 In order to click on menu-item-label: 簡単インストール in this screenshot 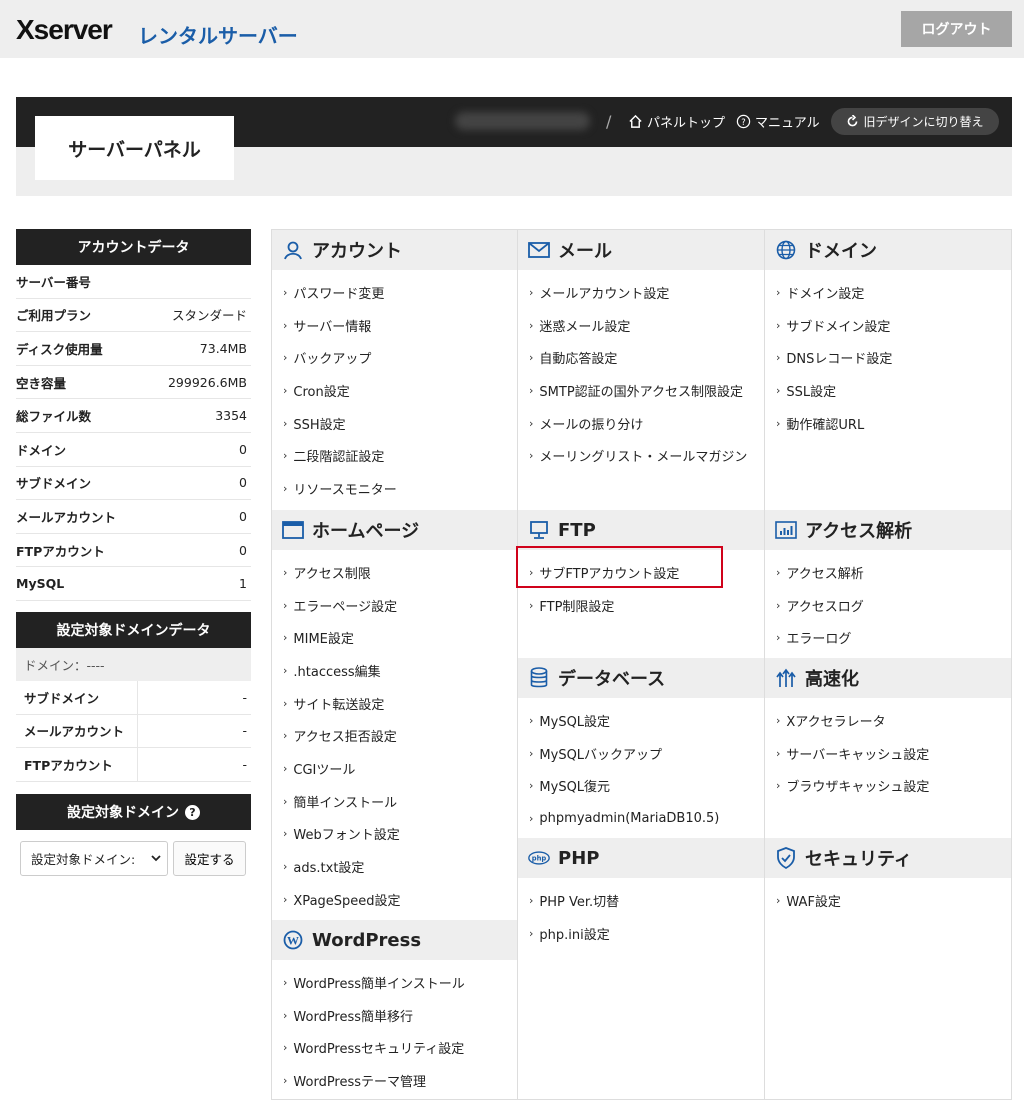, I will do `click(345, 803)`.